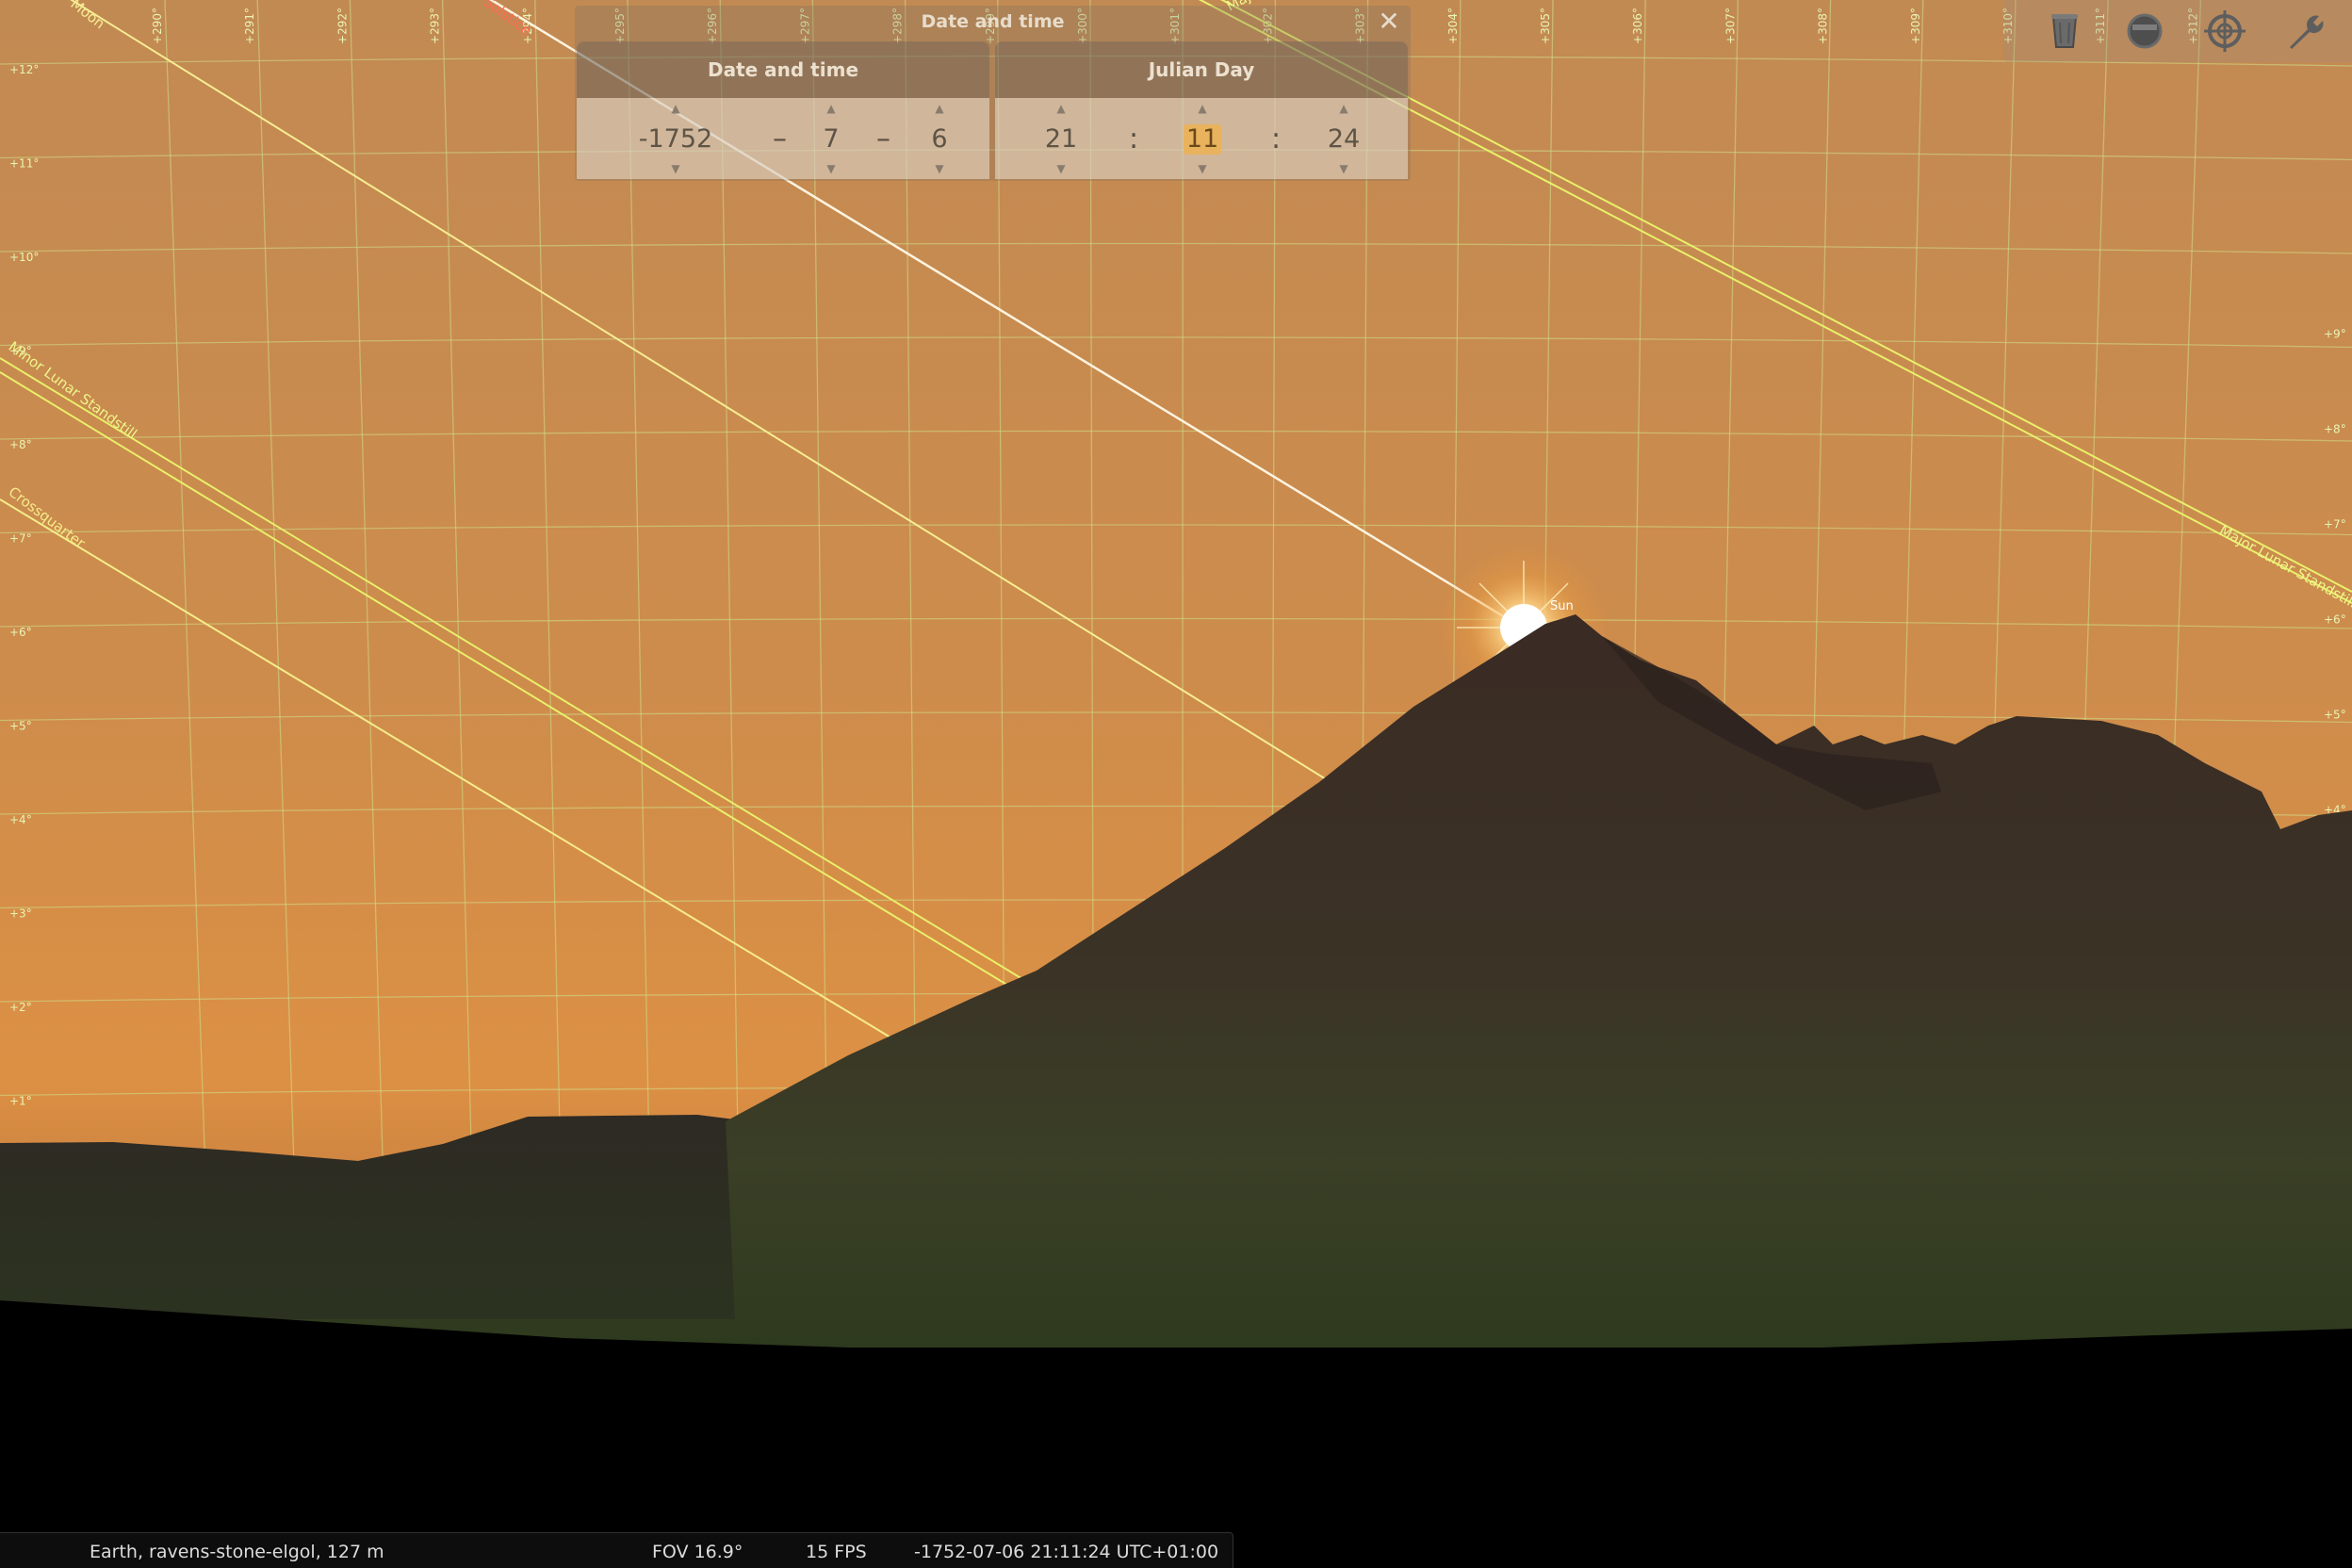 Image resolution: width=2352 pixels, height=1568 pixels. Describe the element at coordinates (2304, 31) in the screenshot. I see `wrench-icon` at that location.